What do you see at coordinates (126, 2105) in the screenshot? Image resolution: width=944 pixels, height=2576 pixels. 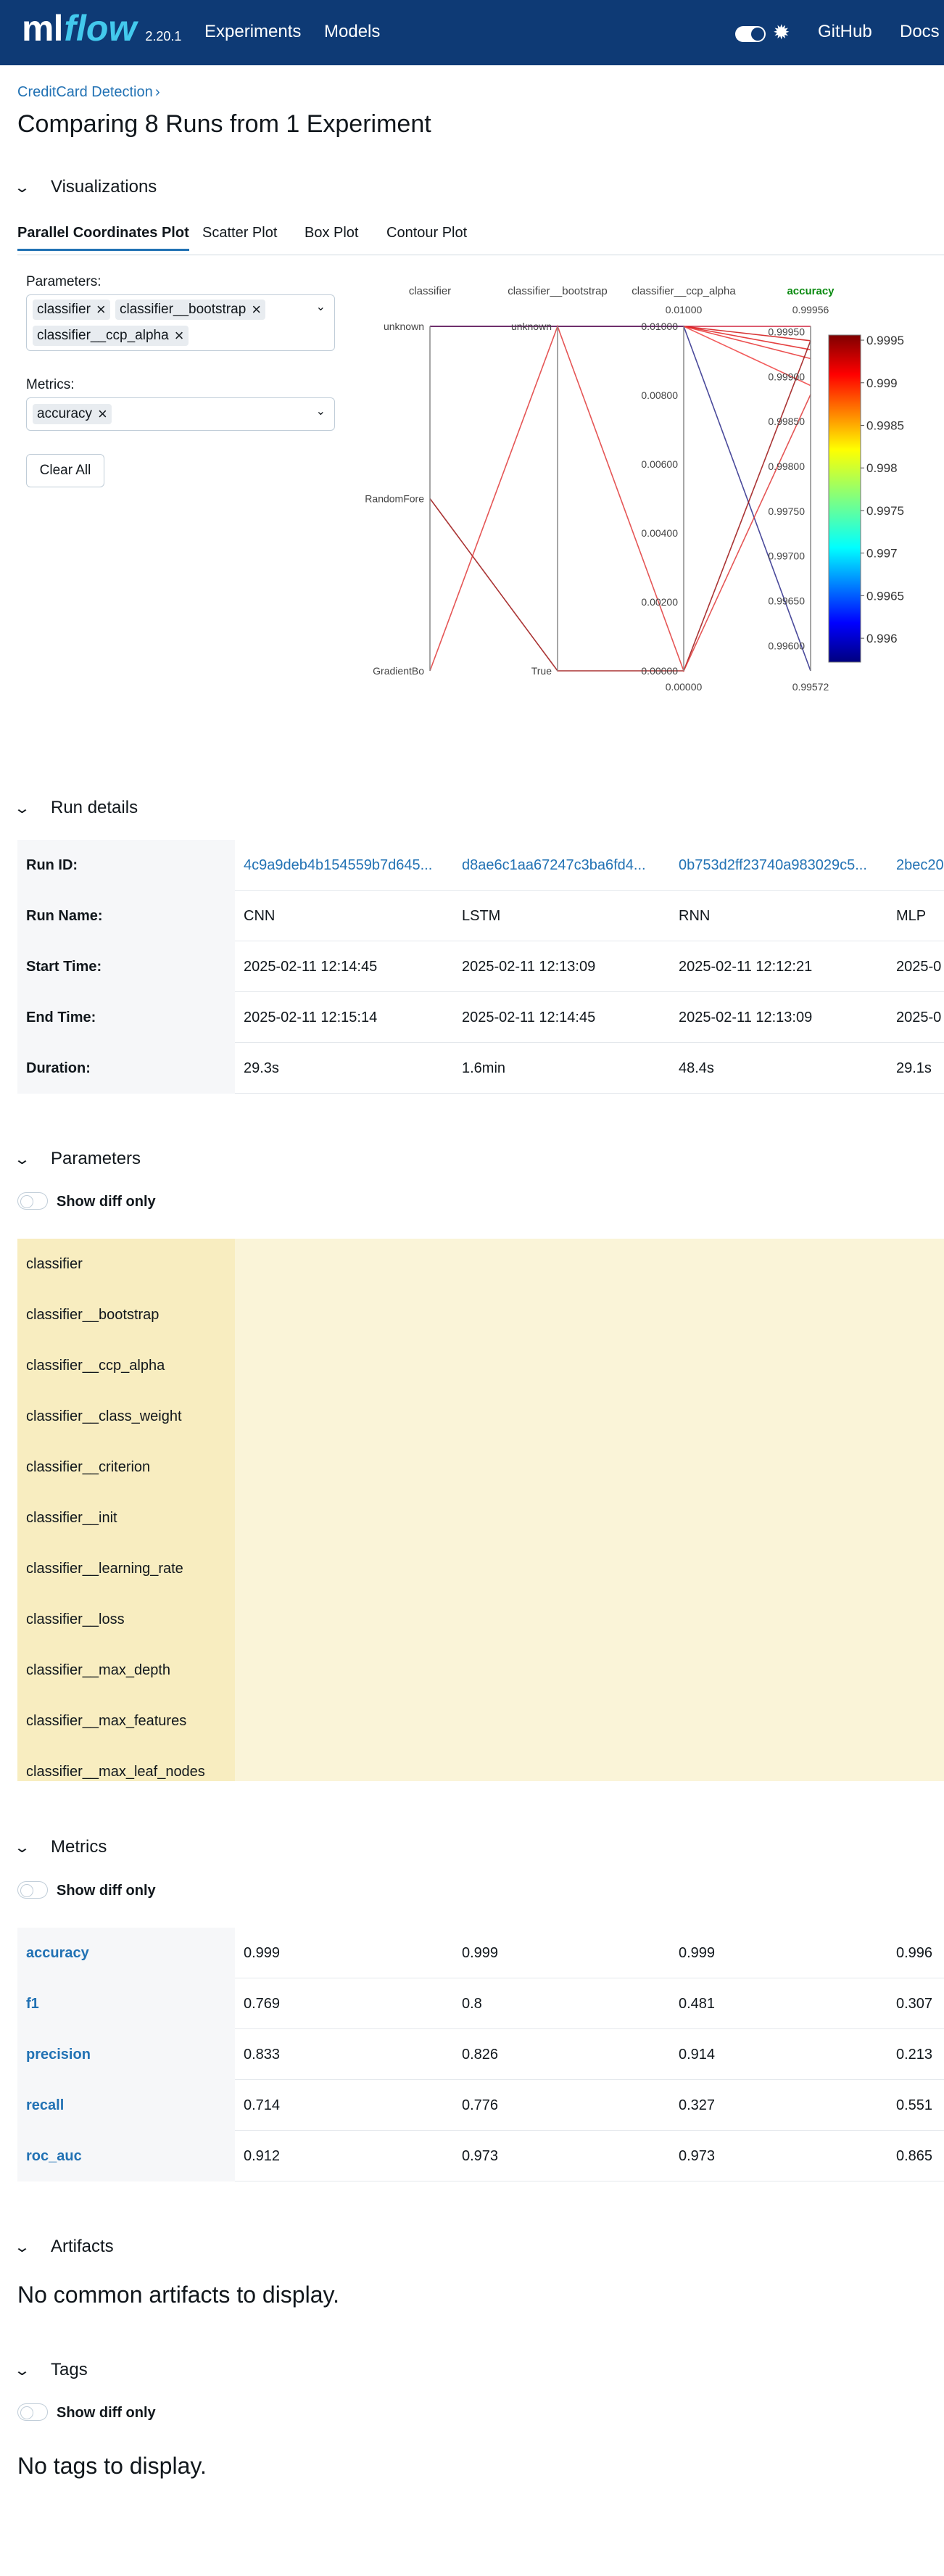 I see `metric-name-link: recall` at bounding box center [126, 2105].